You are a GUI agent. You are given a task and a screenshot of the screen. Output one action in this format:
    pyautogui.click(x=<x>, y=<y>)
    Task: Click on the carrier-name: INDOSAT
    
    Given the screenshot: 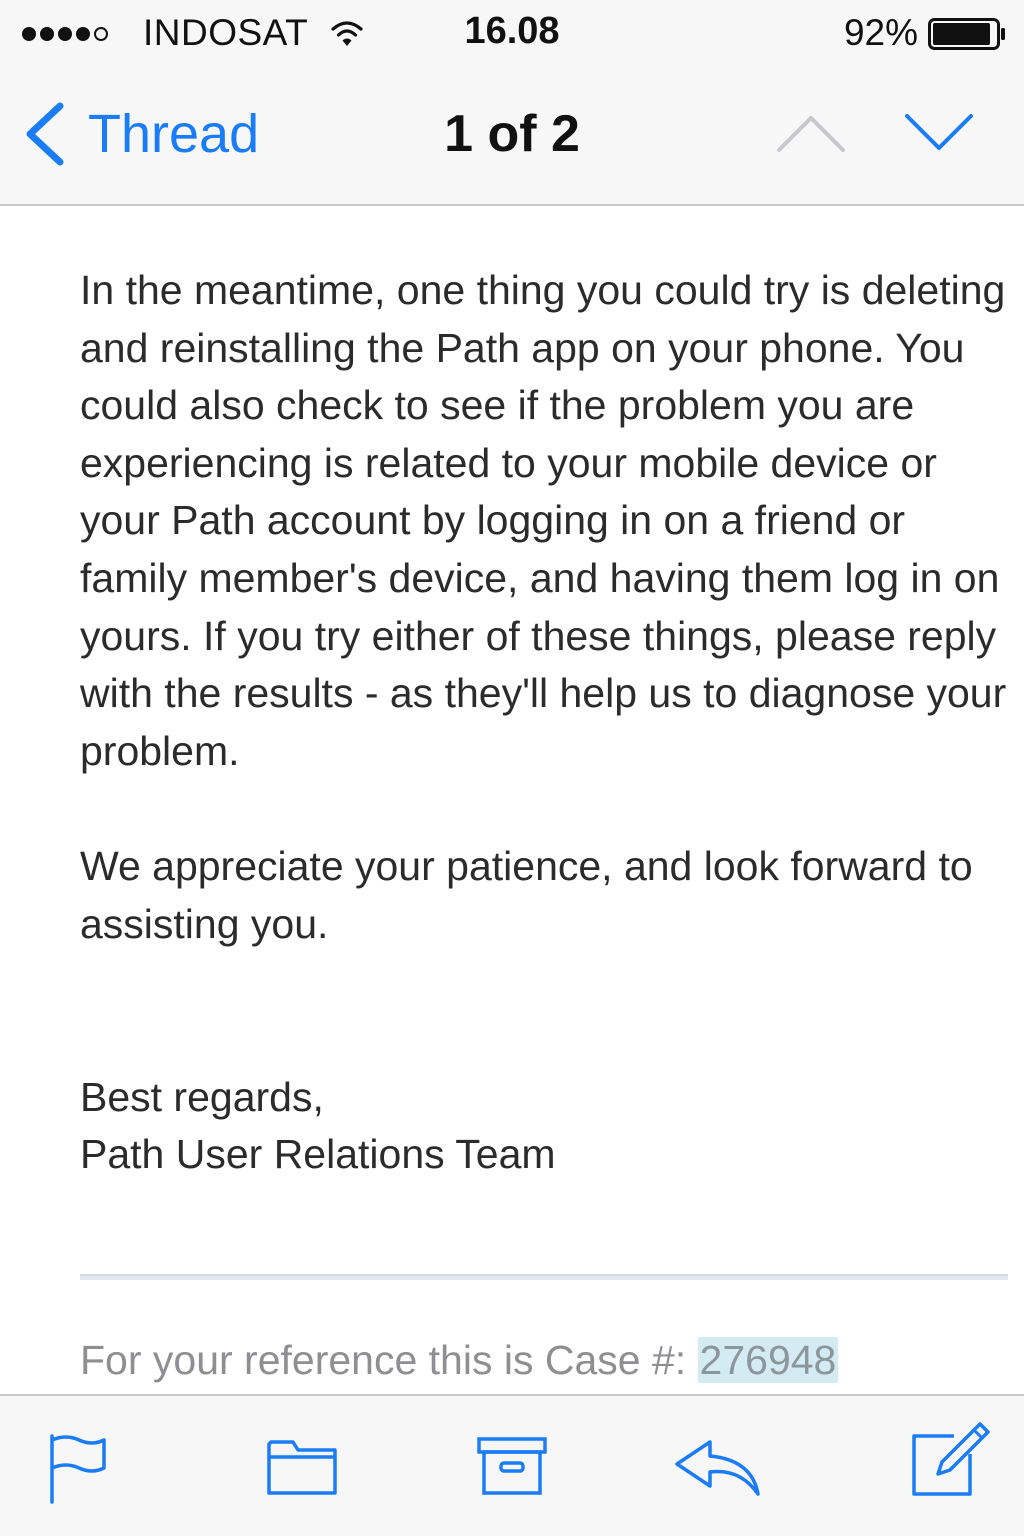 What is the action you would take?
    pyautogui.click(x=226, y=32)
    